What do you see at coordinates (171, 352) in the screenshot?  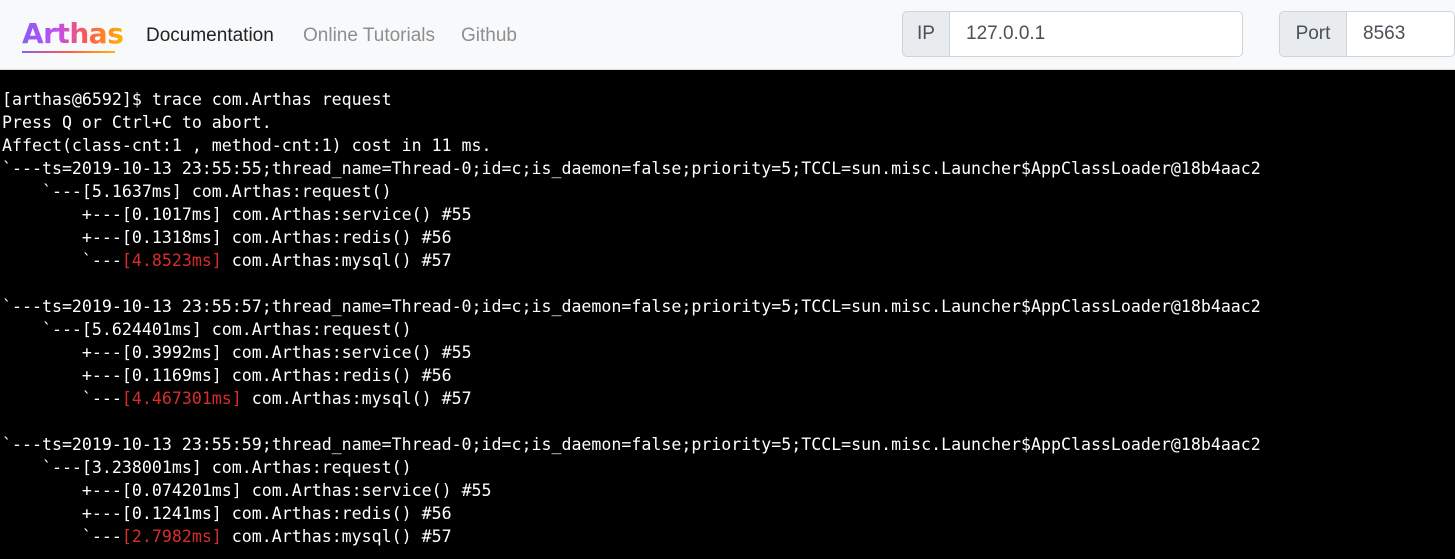 I see `call-time: [0.3992ms]` at bounding box center [171, 352].